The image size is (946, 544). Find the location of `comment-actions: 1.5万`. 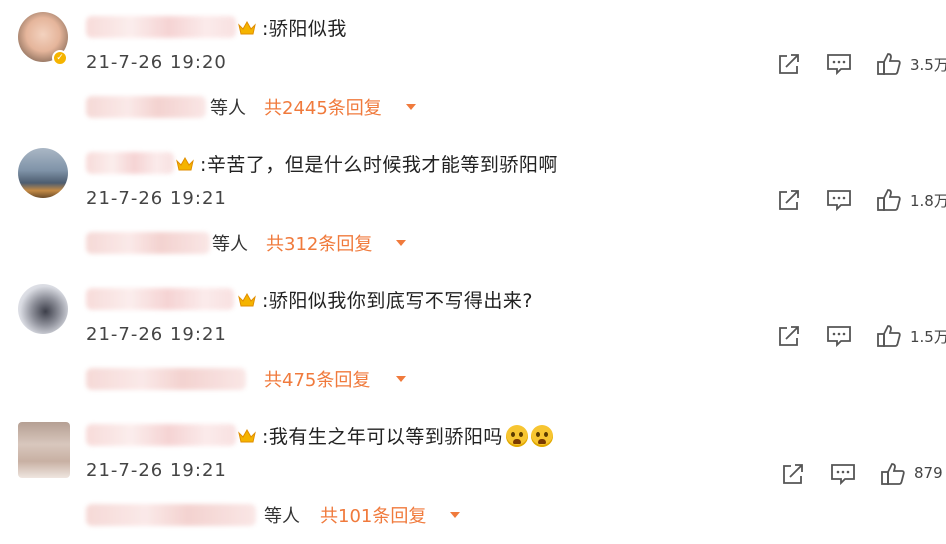

comment-actions: 1.5万 is located at coordinates (861, 337).